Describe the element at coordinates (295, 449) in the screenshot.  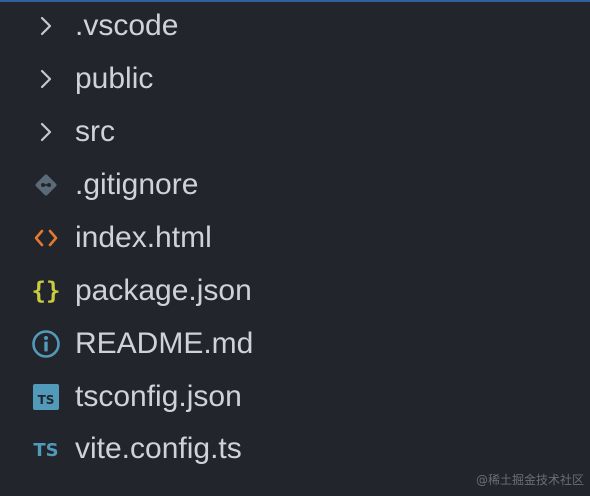
I see `tree-item-vite-config-ts-file: TS vite.config.ts` at that location.